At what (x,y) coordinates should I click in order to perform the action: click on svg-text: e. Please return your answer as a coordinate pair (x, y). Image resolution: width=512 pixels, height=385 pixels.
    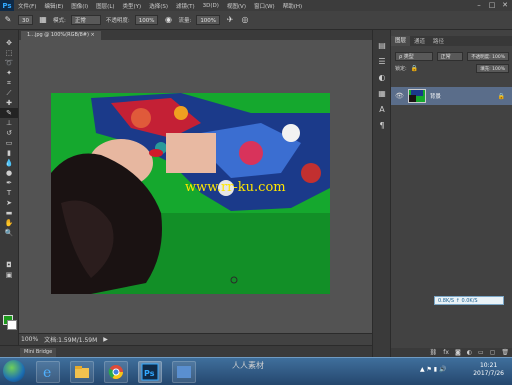
    Looking at the image, I should click on (47, 373).